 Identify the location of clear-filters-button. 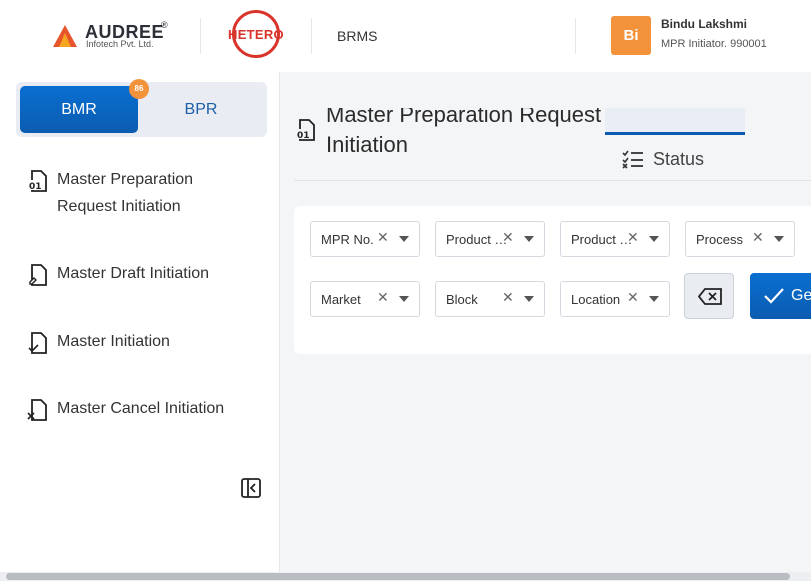
(709, 296).